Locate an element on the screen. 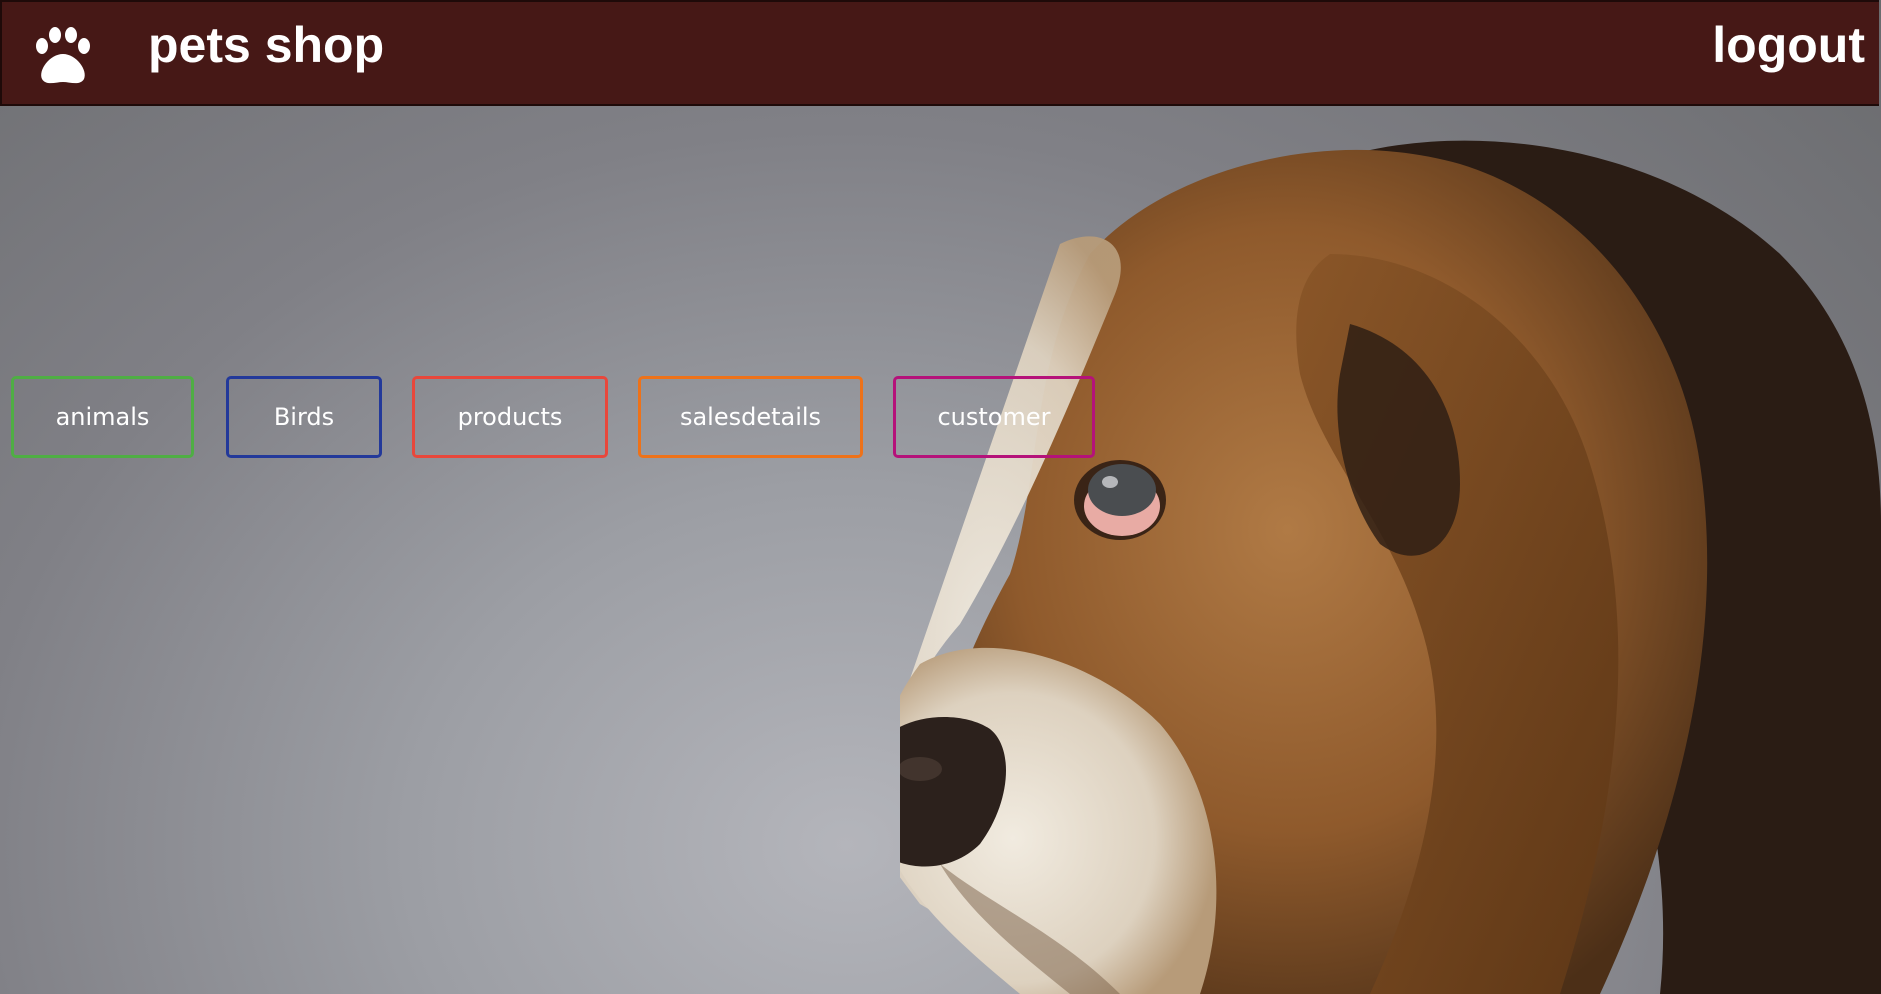  salesdetails-button: salesdetails is located at coordinates (750, 417).